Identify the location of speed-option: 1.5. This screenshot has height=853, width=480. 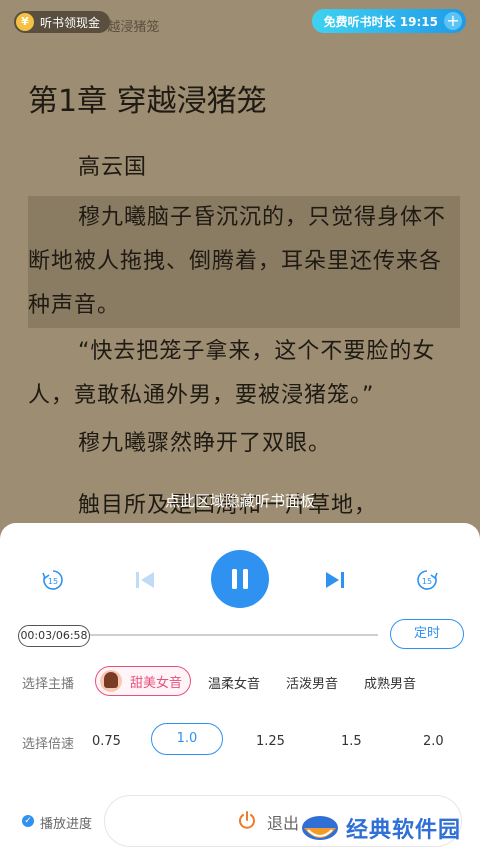
(351, 741).